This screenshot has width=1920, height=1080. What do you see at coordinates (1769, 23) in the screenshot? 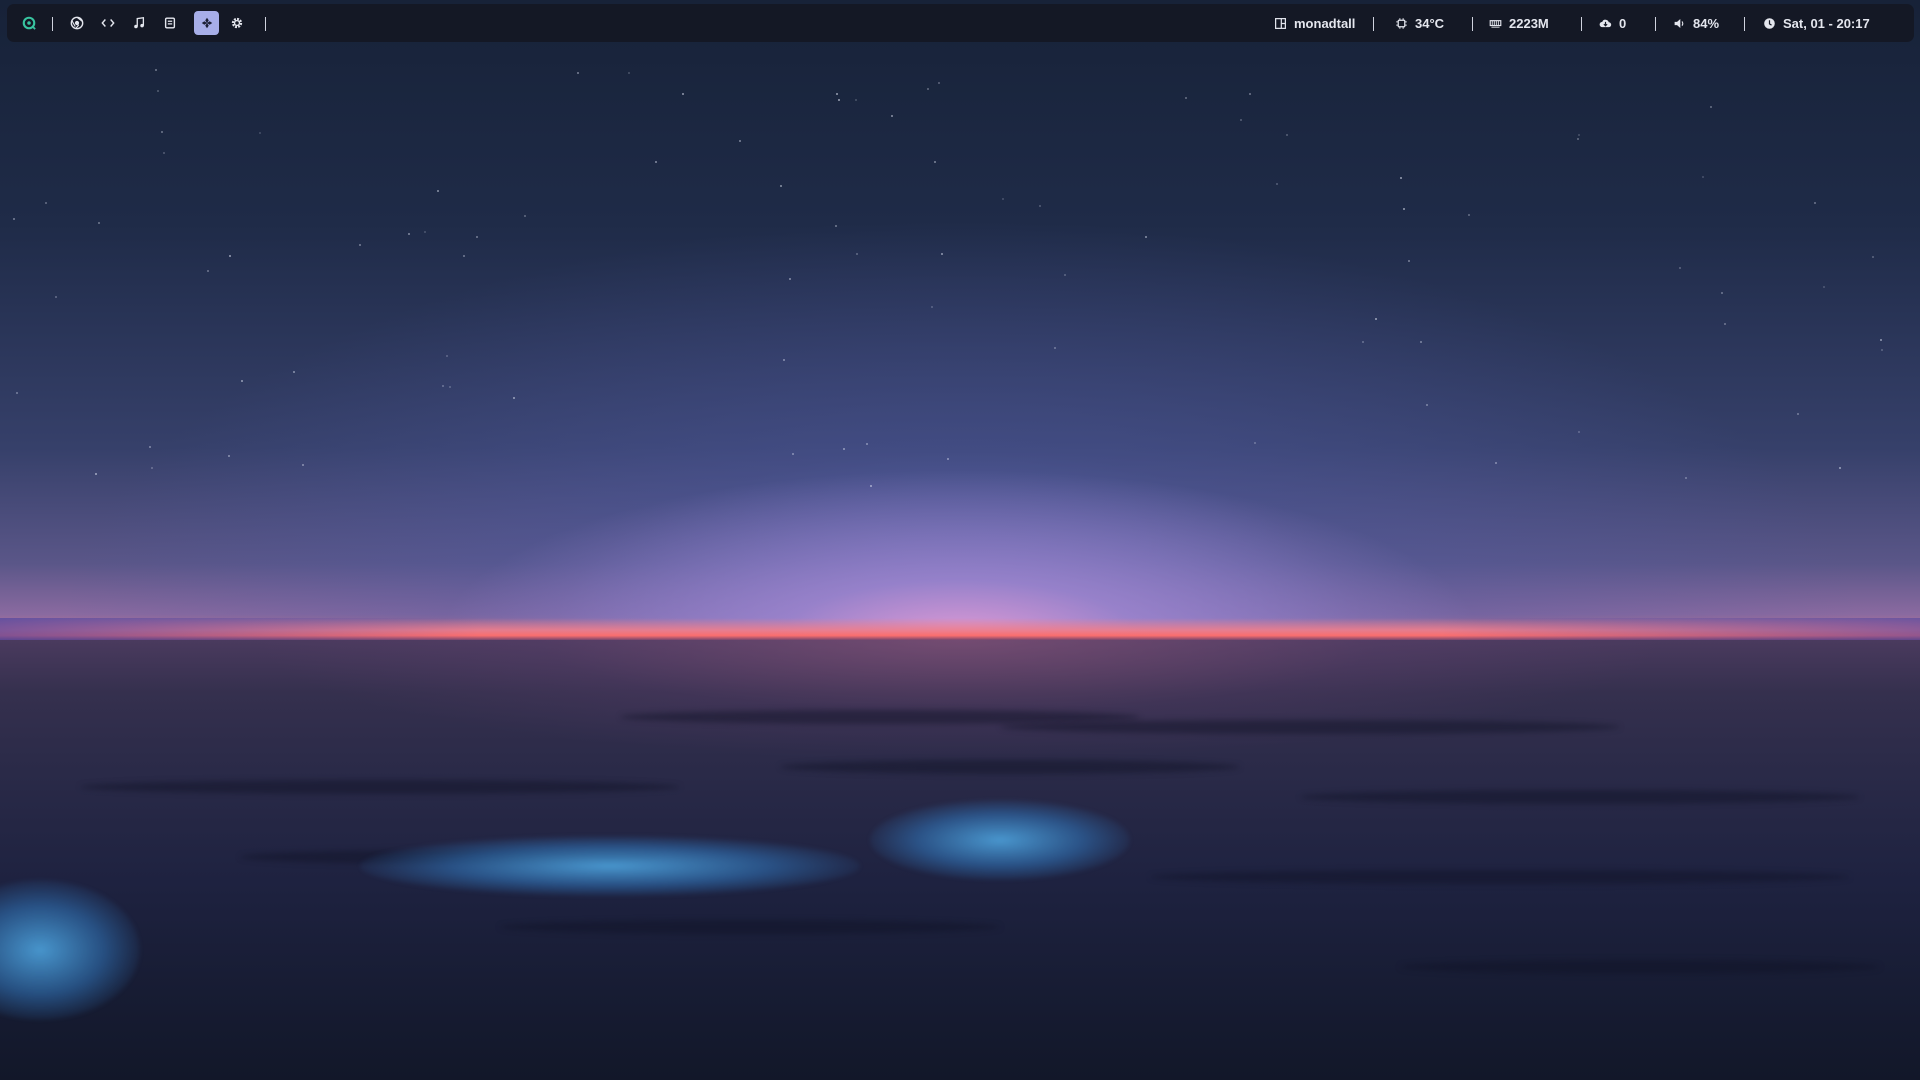
I see `clock-icon` at bounding box center [1769, 23].